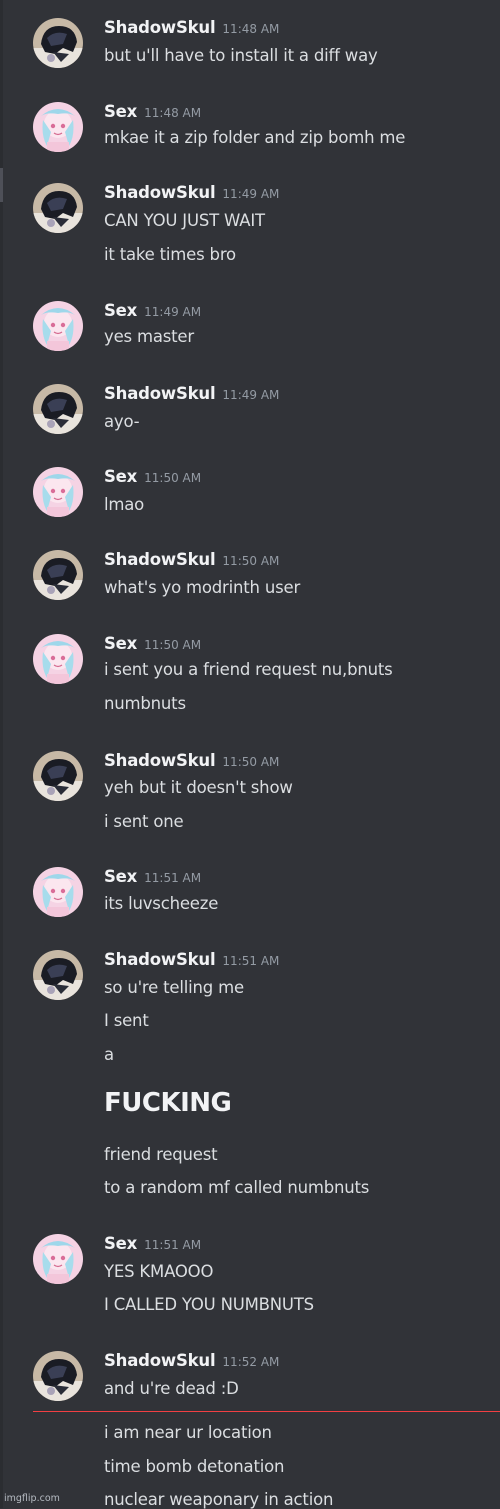 The height and width of the screenshot is (1509, 500). Describe the element at coordinates (188, 1432) in the screenshot. I see `message-text: i am near ur location` at that location.